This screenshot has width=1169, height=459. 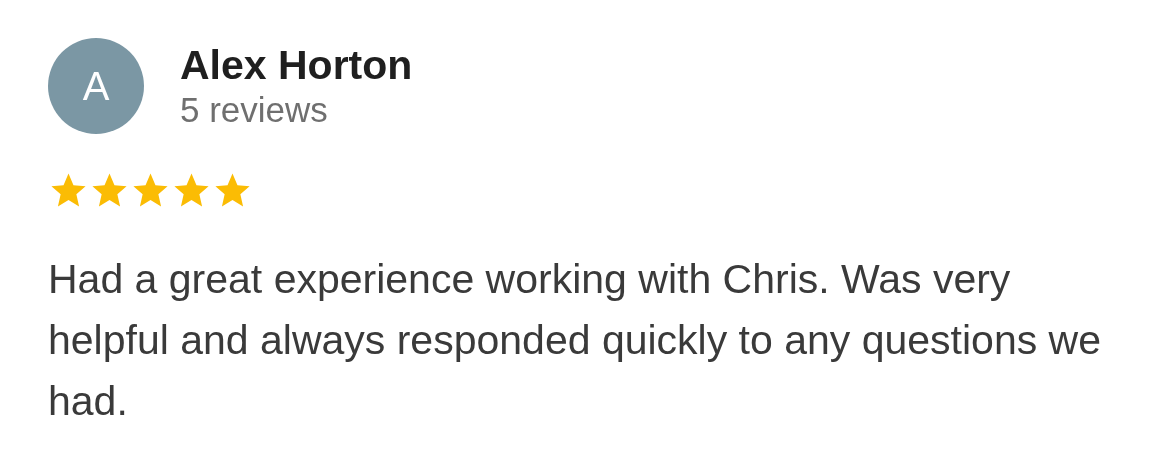 I want to click on avatar: A, so click(x=96, y=86).